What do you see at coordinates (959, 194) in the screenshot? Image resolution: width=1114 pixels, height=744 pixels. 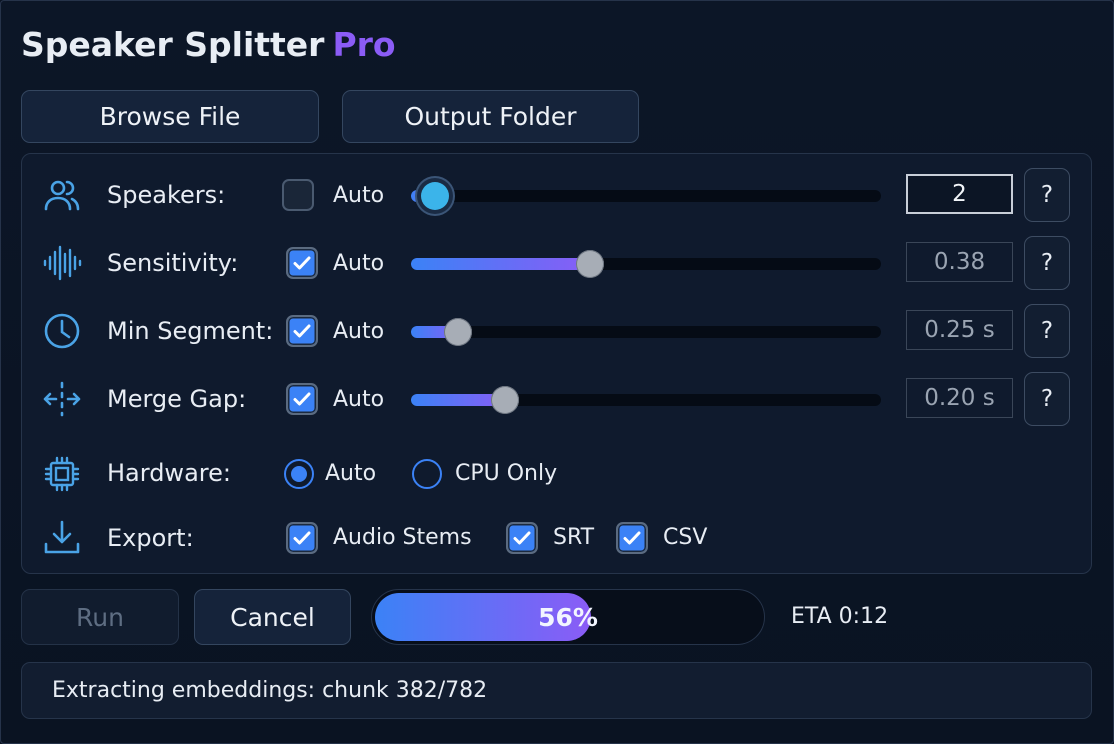 I see `speakers-value-field: 2` at bounding box center [959, 194].